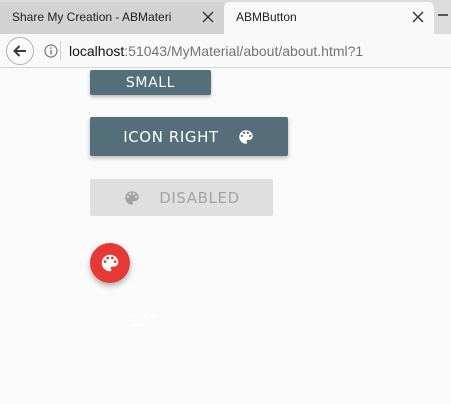  I want to click on small-button-label: SMALL, so click(150, 82).